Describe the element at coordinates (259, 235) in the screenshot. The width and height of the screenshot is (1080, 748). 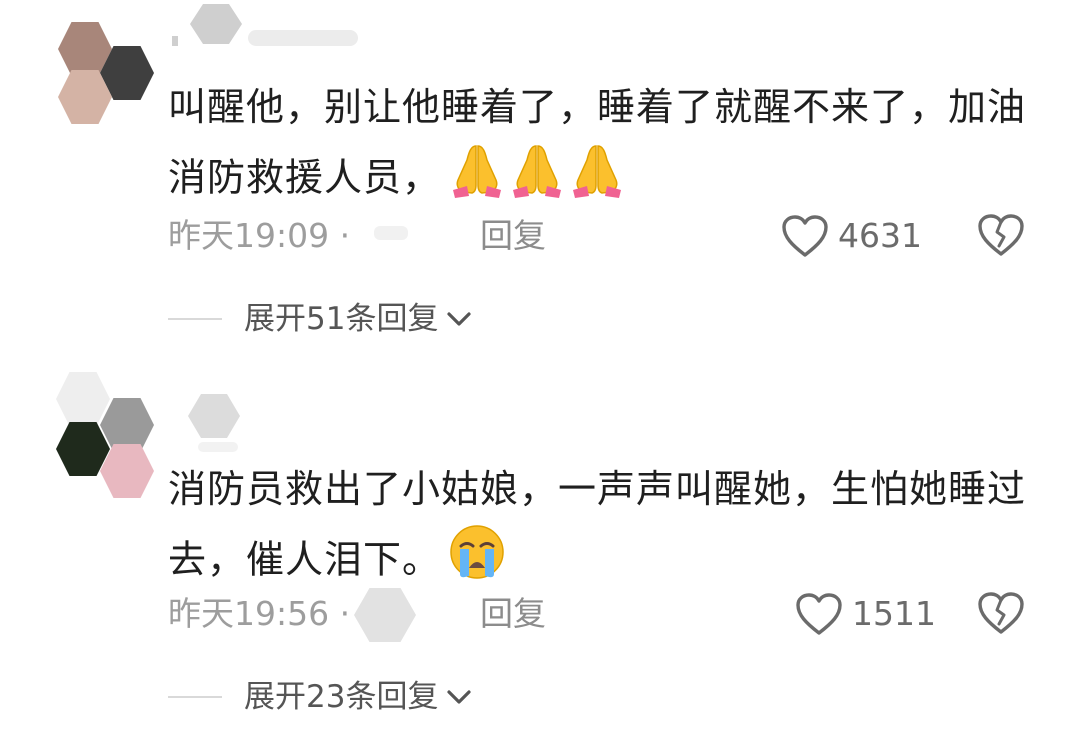
I see `comment-timestamp: 昨天19:09 ·` at that location.